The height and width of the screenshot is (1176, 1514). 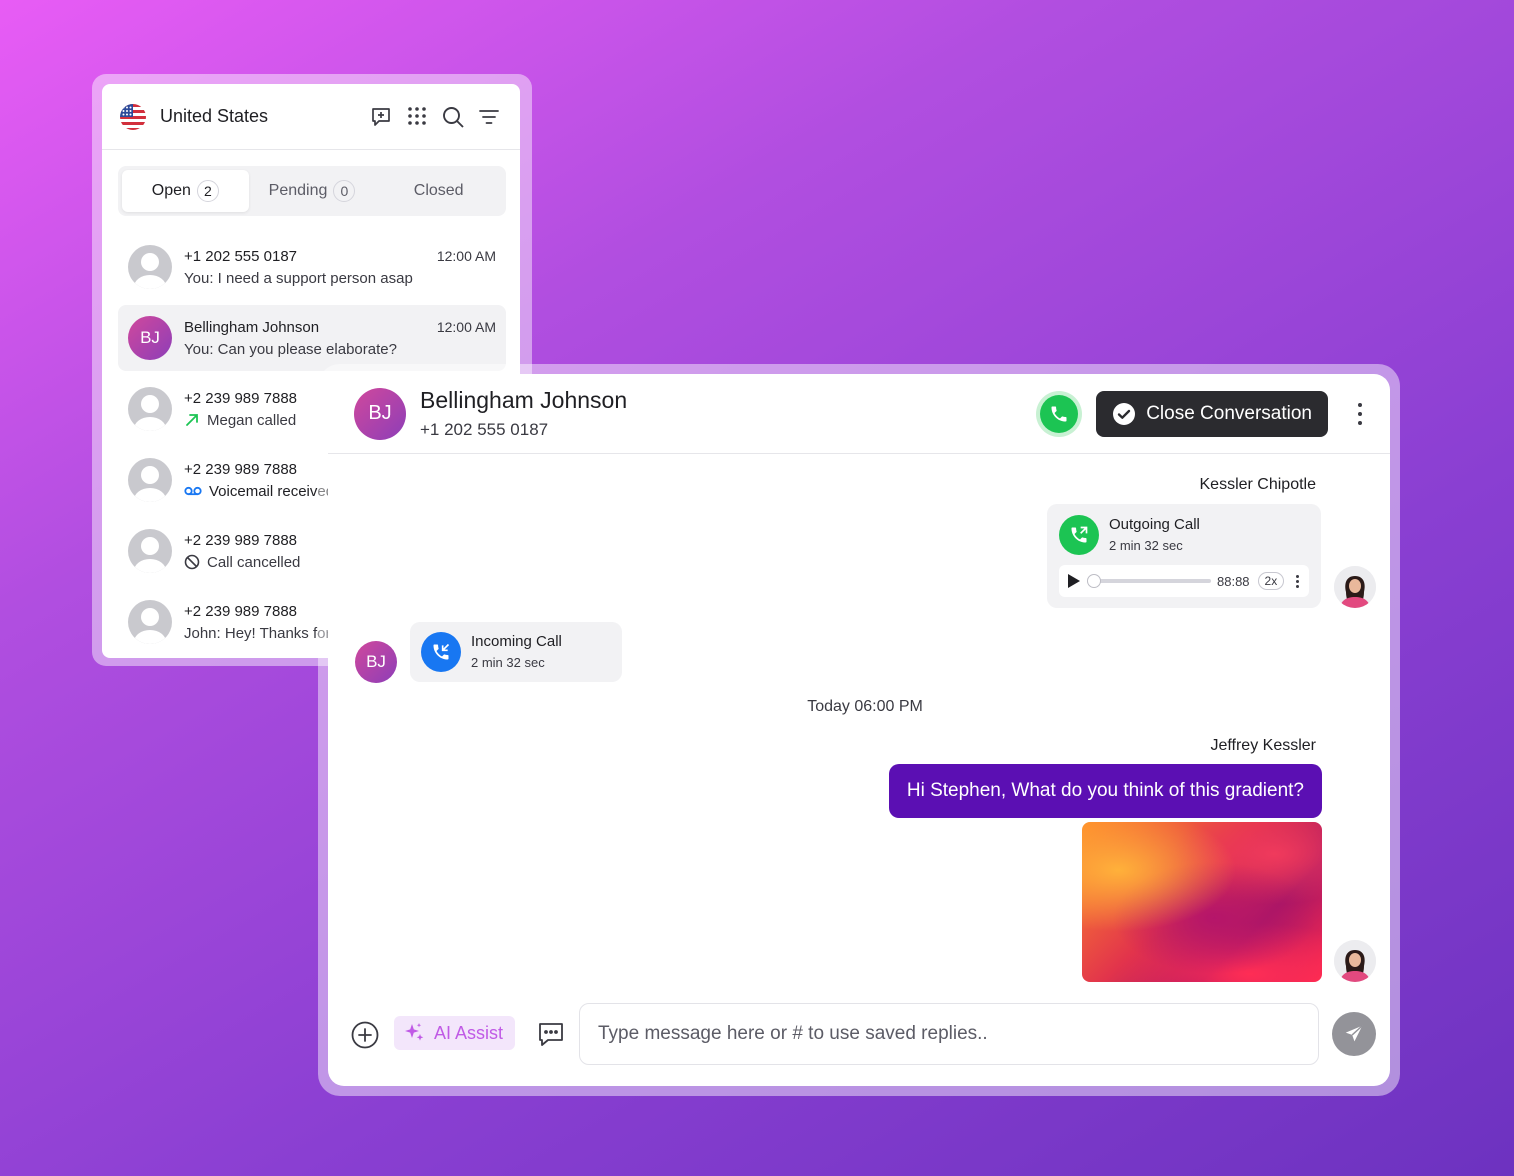 I want to click on incoming-call-icon, so click(x=441, y=652).